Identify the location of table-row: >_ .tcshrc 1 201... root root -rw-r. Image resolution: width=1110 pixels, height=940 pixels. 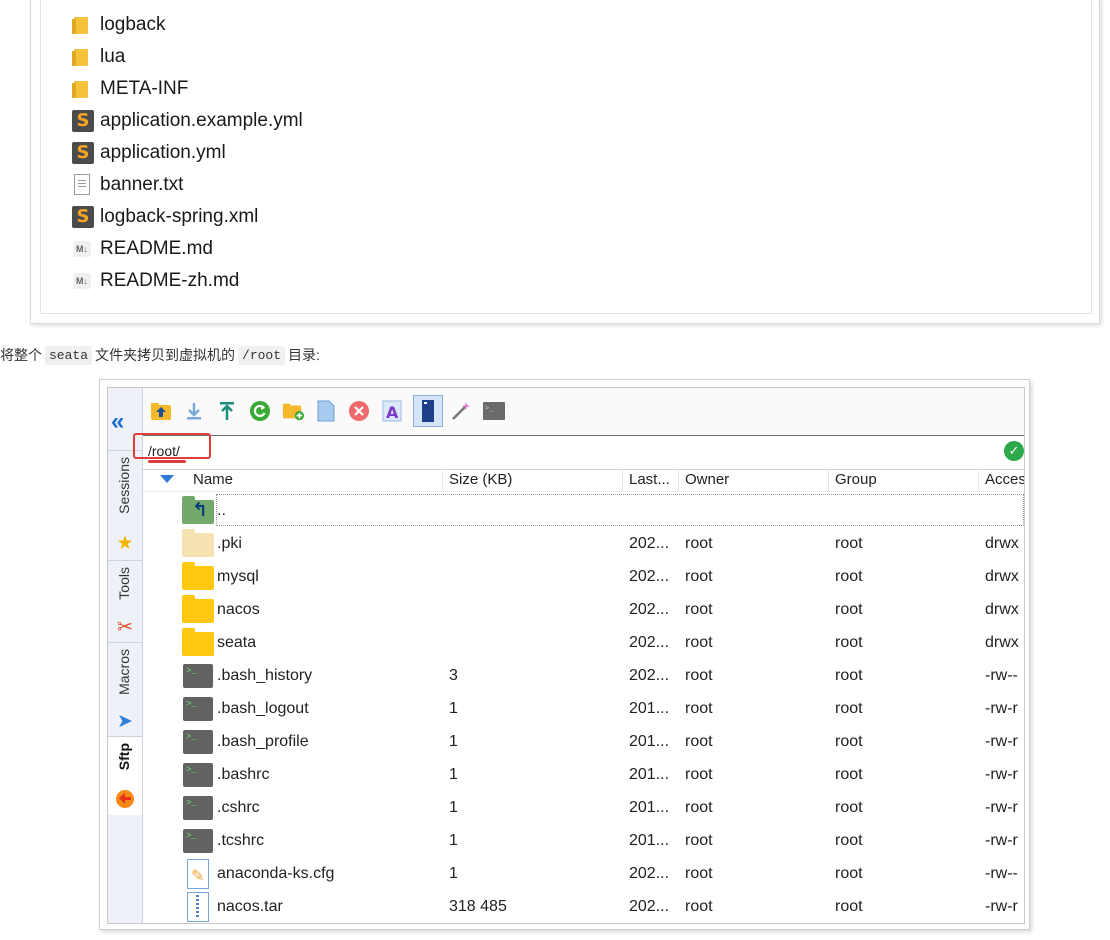
(583, 840).